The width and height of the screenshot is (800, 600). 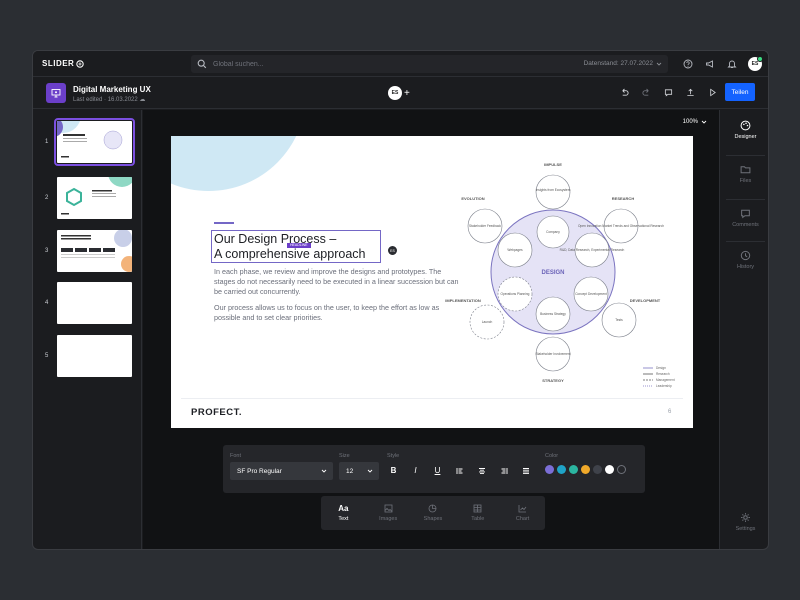 I want to click on thumbnail-row: 3, so click(x=87, y=252).